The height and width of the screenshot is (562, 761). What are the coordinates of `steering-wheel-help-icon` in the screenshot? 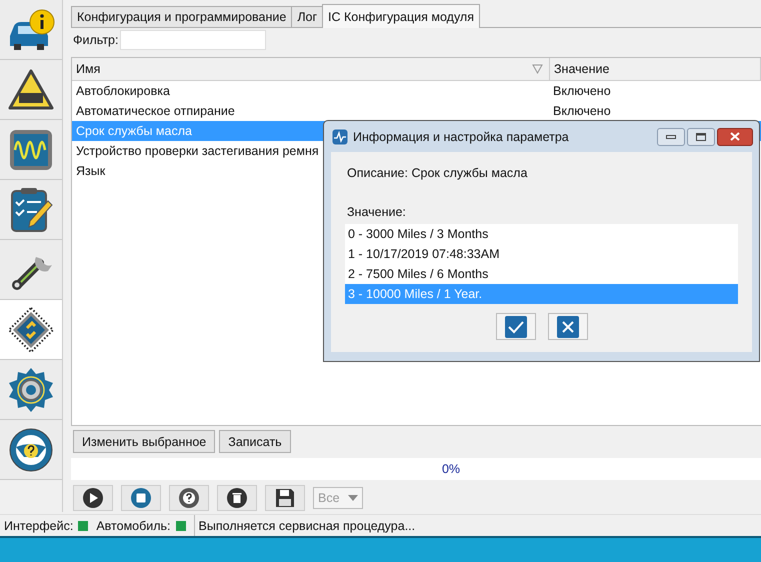 It's located at (31, 449).